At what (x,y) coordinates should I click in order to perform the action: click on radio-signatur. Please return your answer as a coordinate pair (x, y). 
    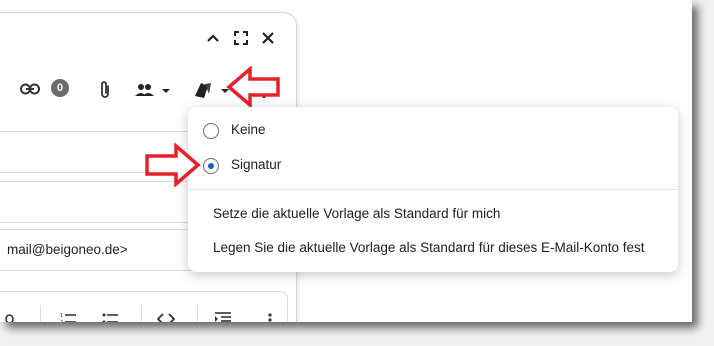
    Looking at the image, I should click on (211, 166).